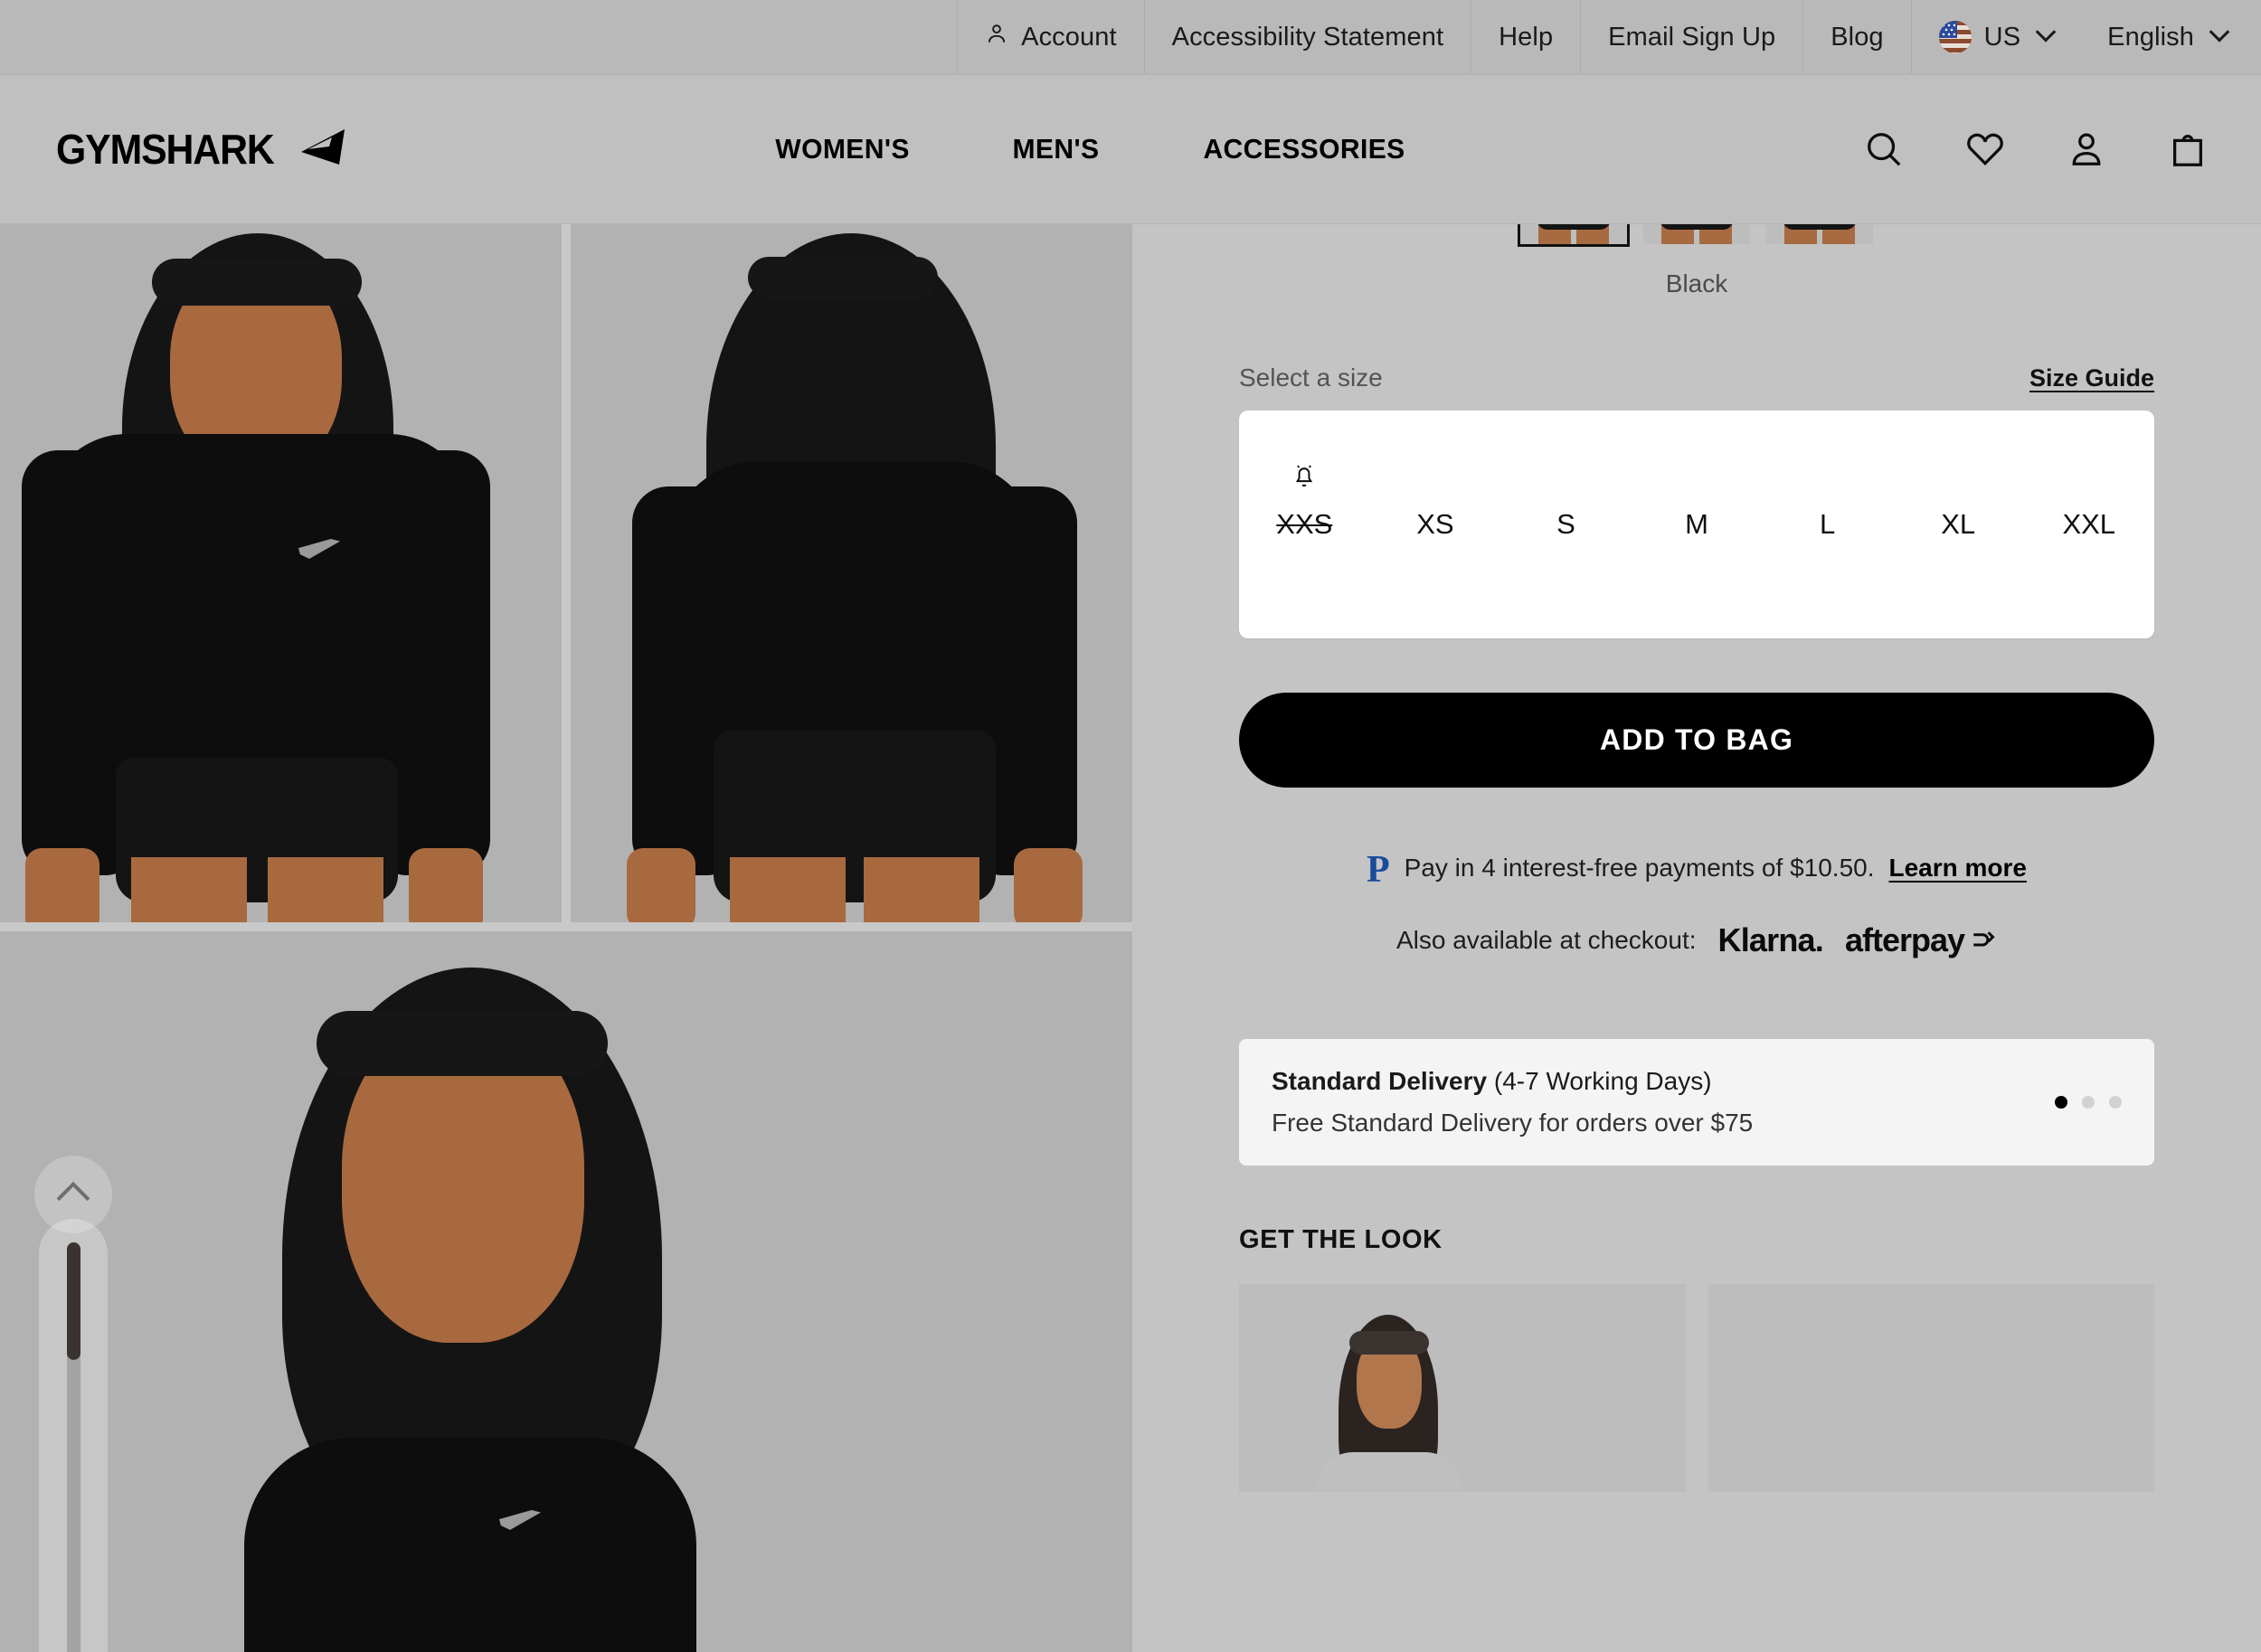 The width and height of the screenshot is (2261, 1652). I want to click on language-selector: English, so click(2170, 37).